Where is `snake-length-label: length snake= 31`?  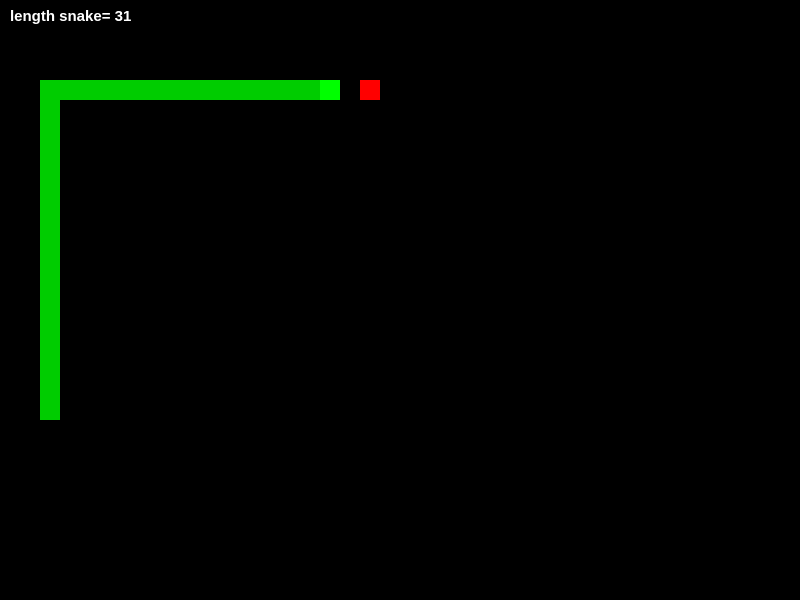
snake-length-label: length snake= 31 is located at coordinates (70, 17).